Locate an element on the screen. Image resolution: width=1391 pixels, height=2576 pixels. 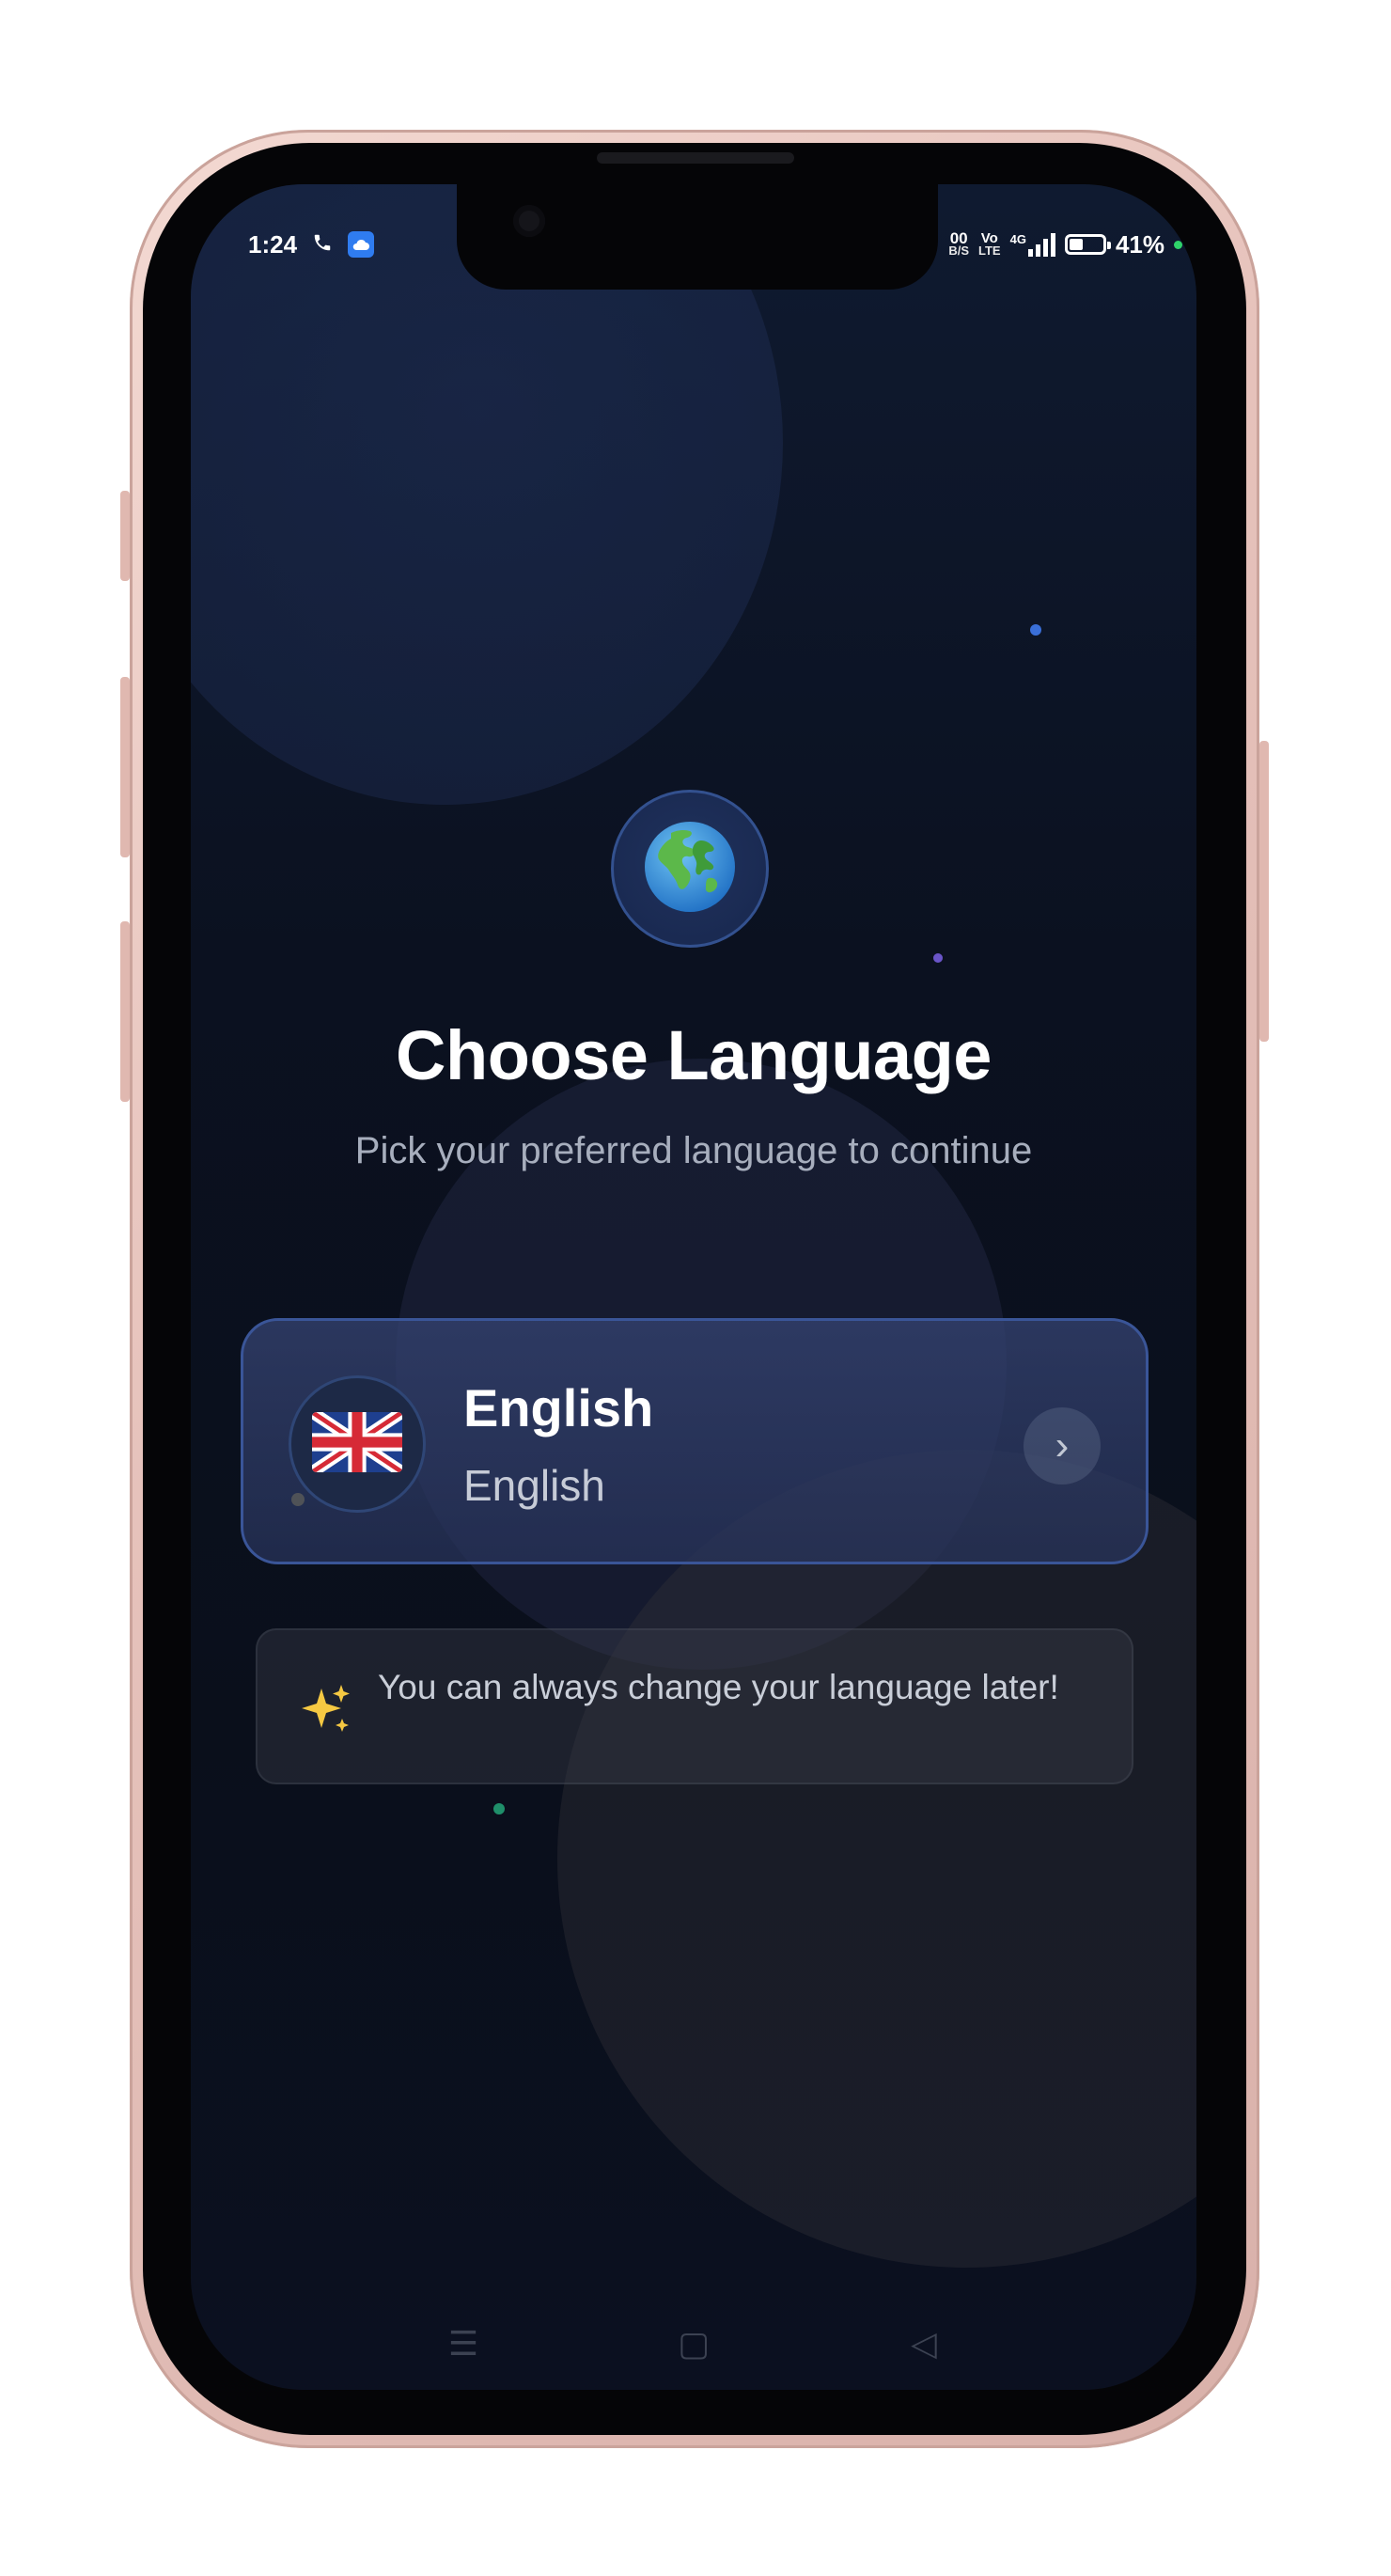
front-camera is located at coordinates (529, 221).